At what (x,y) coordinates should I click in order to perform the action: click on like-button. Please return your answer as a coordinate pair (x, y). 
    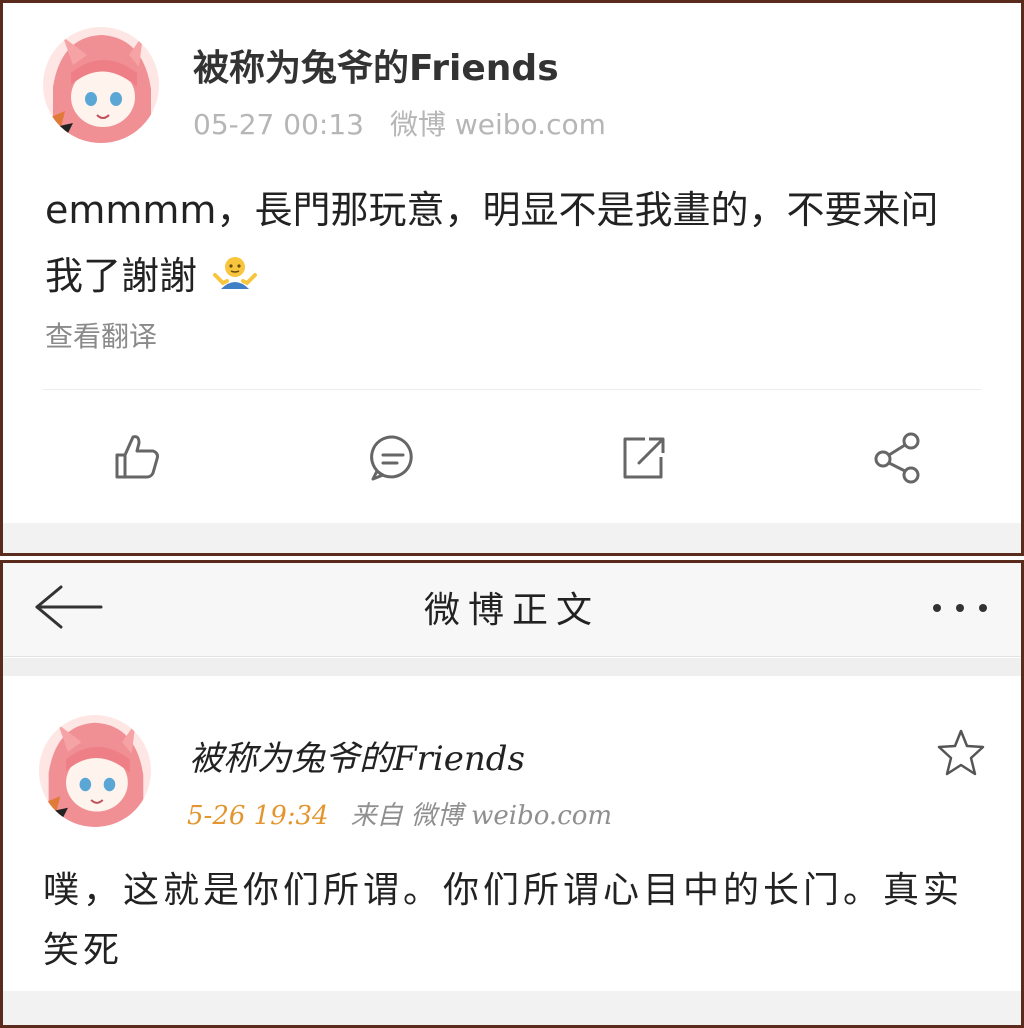
    Looking at the image, I should click on (137, 457).